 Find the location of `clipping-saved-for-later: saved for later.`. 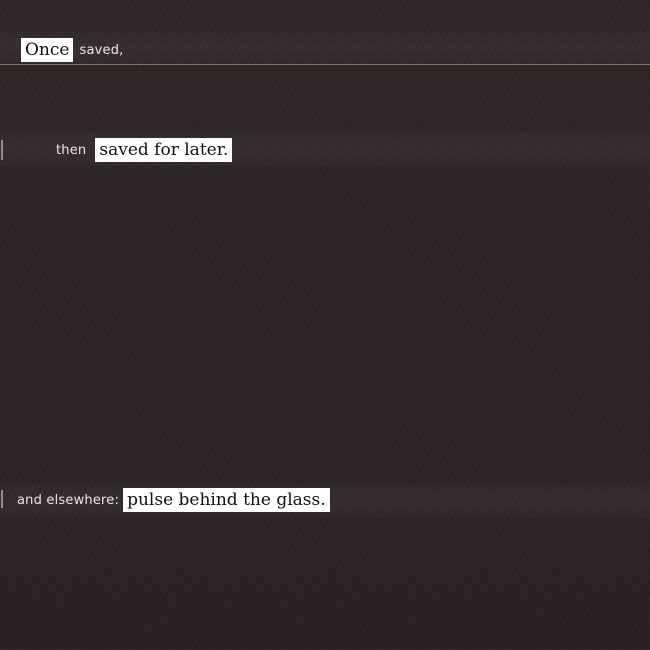

clipping-saved-for-later: saved for later. is located at coordinates (164, 150).